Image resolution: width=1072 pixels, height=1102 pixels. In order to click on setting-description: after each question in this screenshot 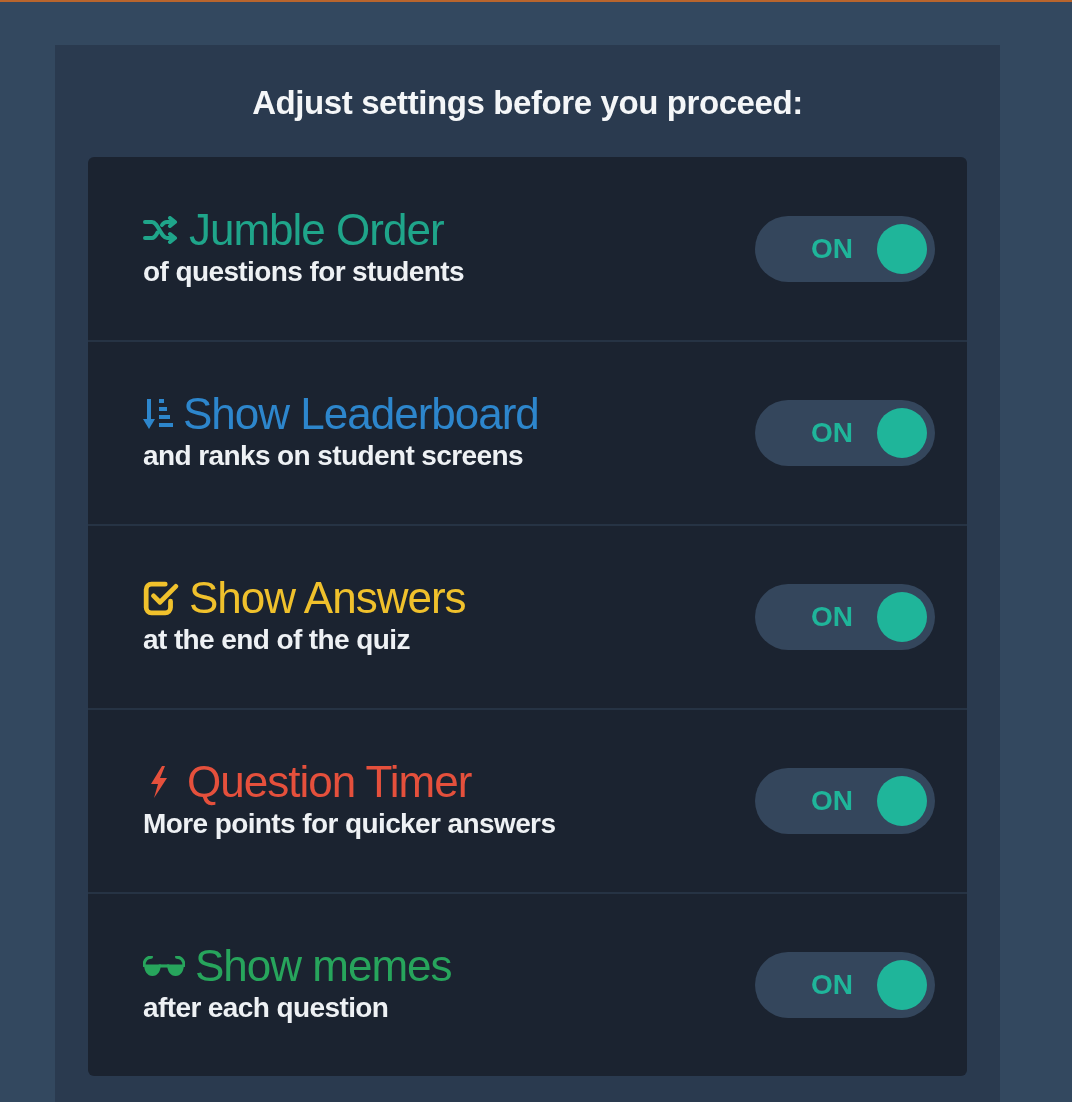, I will do `click(266, 1008)`.